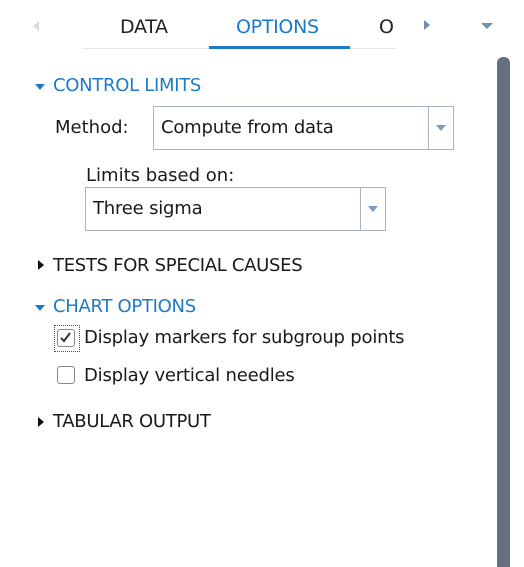 This screenshot has width=524, height=567. What do you see at coordinates (189, 375) in the screenshot?
I see `checkbox-label: Display vertical needles` at bounding box center [189, 375].